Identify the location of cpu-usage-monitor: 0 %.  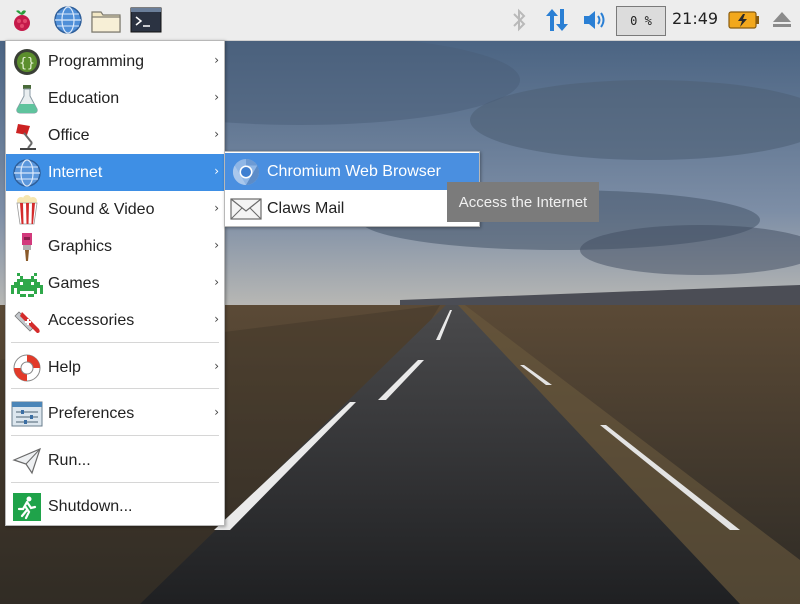
(641, 21).